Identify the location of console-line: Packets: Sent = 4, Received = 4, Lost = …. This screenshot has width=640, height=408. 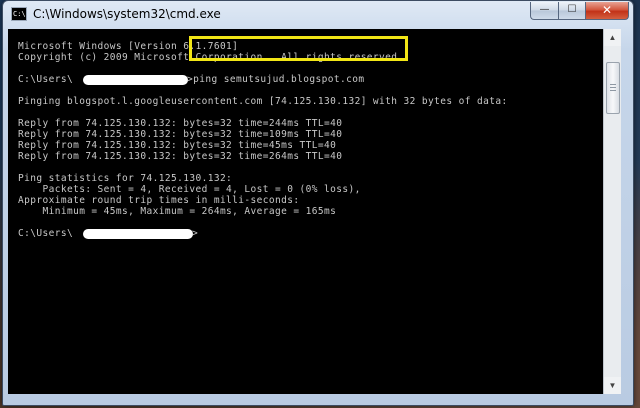
(189, 189).